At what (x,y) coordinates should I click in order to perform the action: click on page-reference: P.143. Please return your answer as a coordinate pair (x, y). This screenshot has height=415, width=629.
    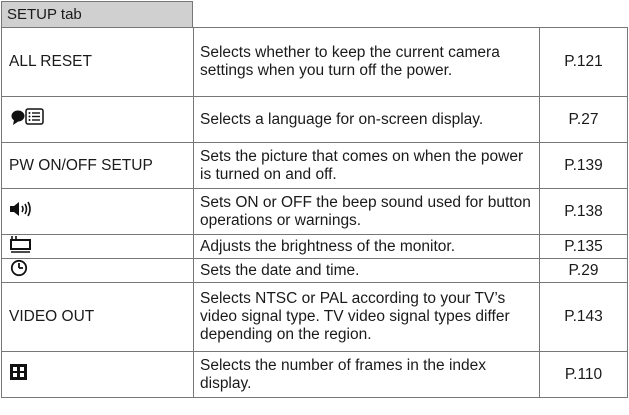
    Looking at the image, I should click on (583, 317).